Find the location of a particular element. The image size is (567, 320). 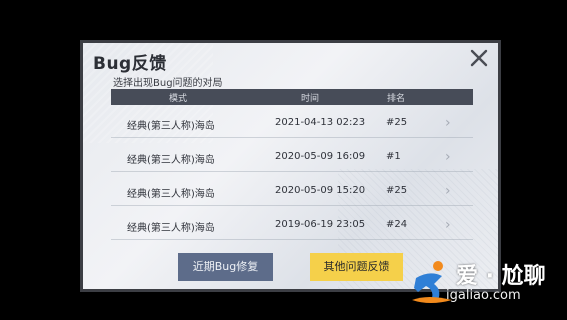

dialog-subtitle: 选择出现Bug问题的对局 is located at coordinates (168, 83).